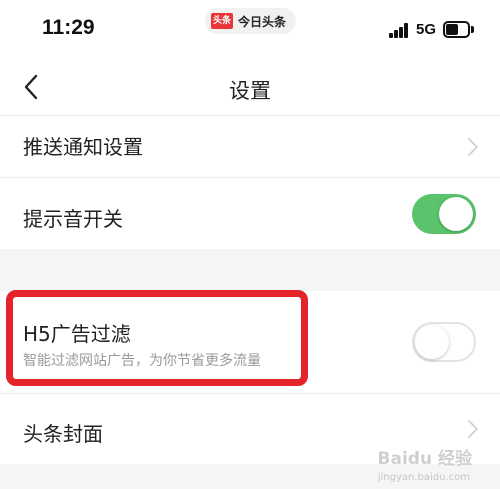 Image resolution: width=500 pixels, height=489 pixels. What do you see at coordinates (83, 147) in the screenshot?
I see `settings-row-label: 推送通知设置` at bounding box center [83, 147].